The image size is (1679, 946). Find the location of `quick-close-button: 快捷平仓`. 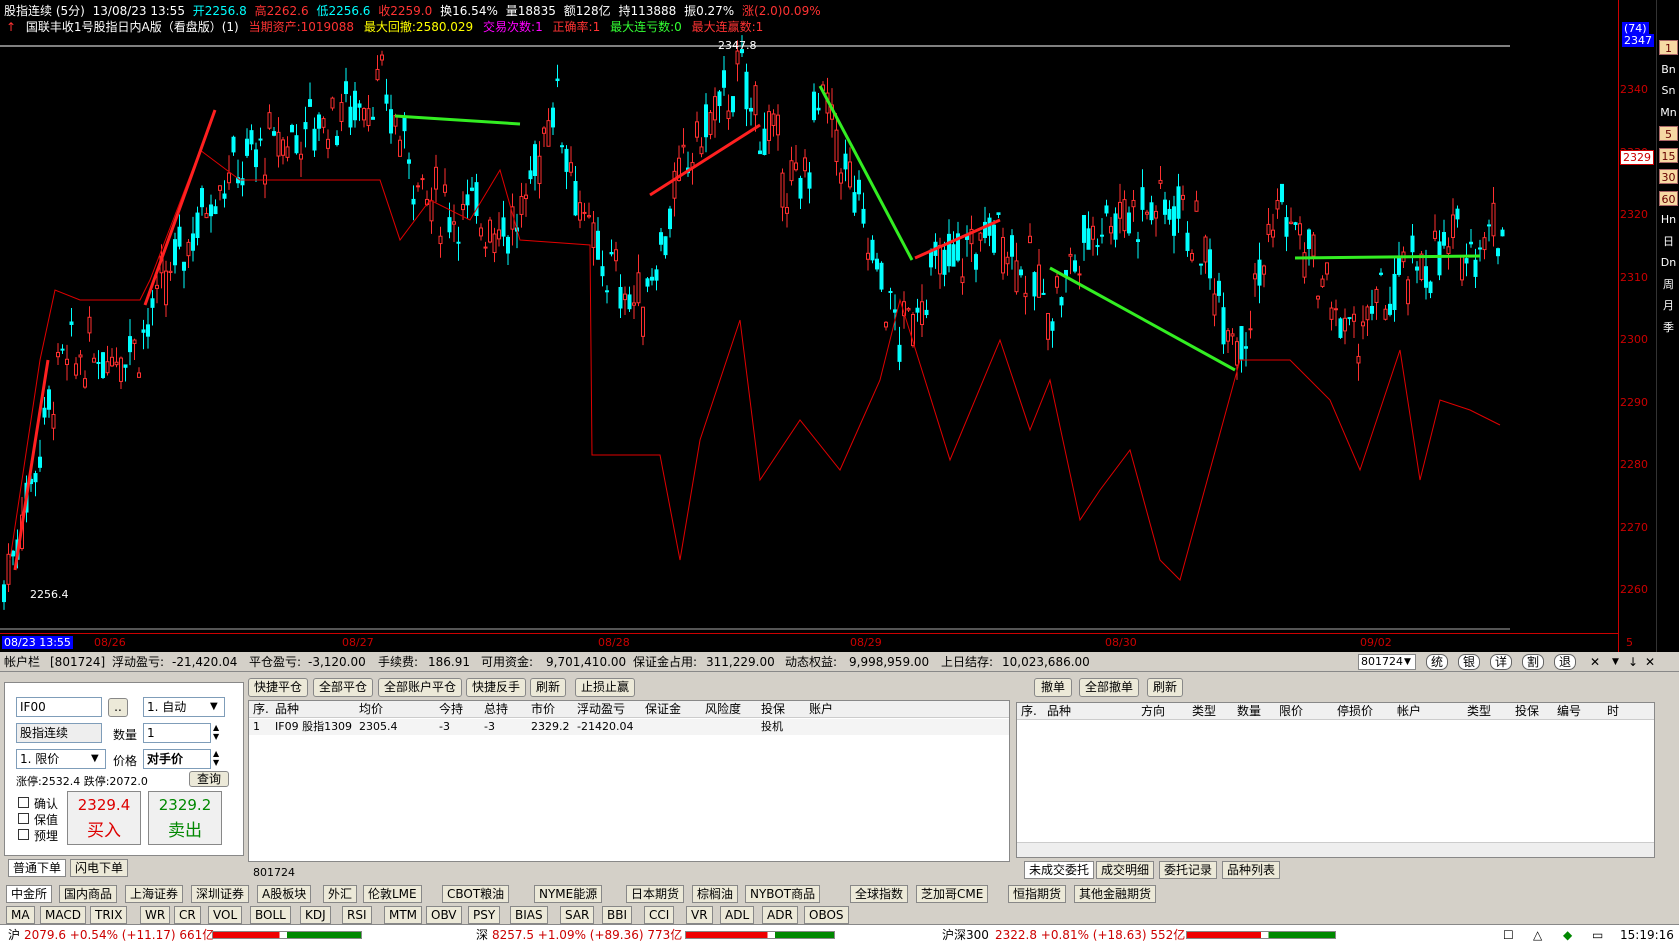

quick-close-button: 快捷平仓 is located at coordinates (278, 687).